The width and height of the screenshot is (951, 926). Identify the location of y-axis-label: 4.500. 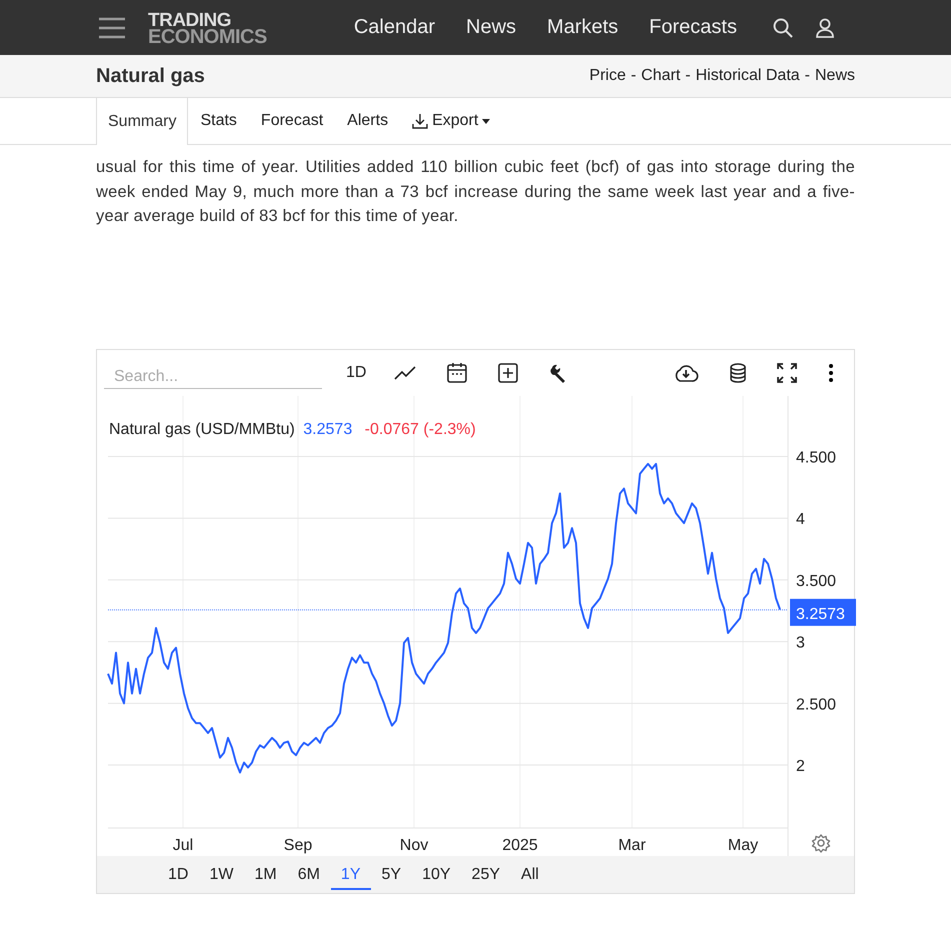
(816, 457).